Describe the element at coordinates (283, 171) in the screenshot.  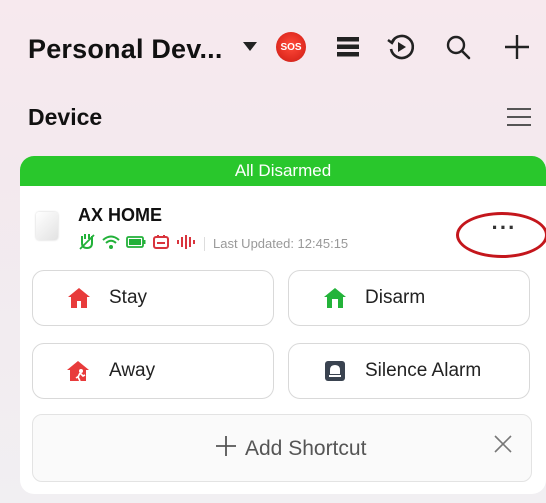
I see `status-banner: All Disarmed` at that location.